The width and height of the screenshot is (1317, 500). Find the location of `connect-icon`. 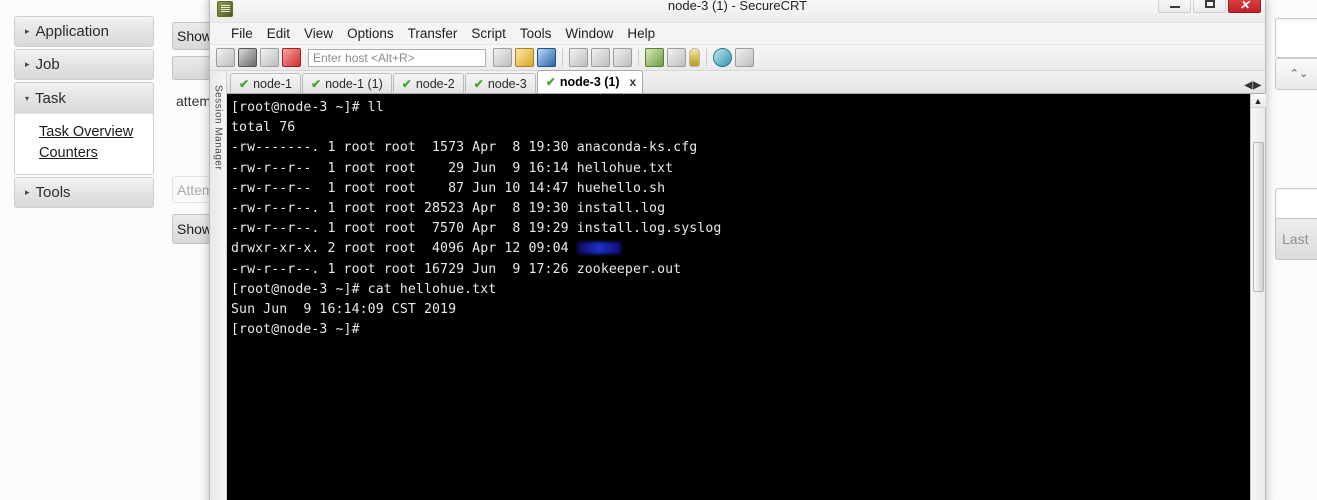

connect-icon is located at coordinates (247, 57).